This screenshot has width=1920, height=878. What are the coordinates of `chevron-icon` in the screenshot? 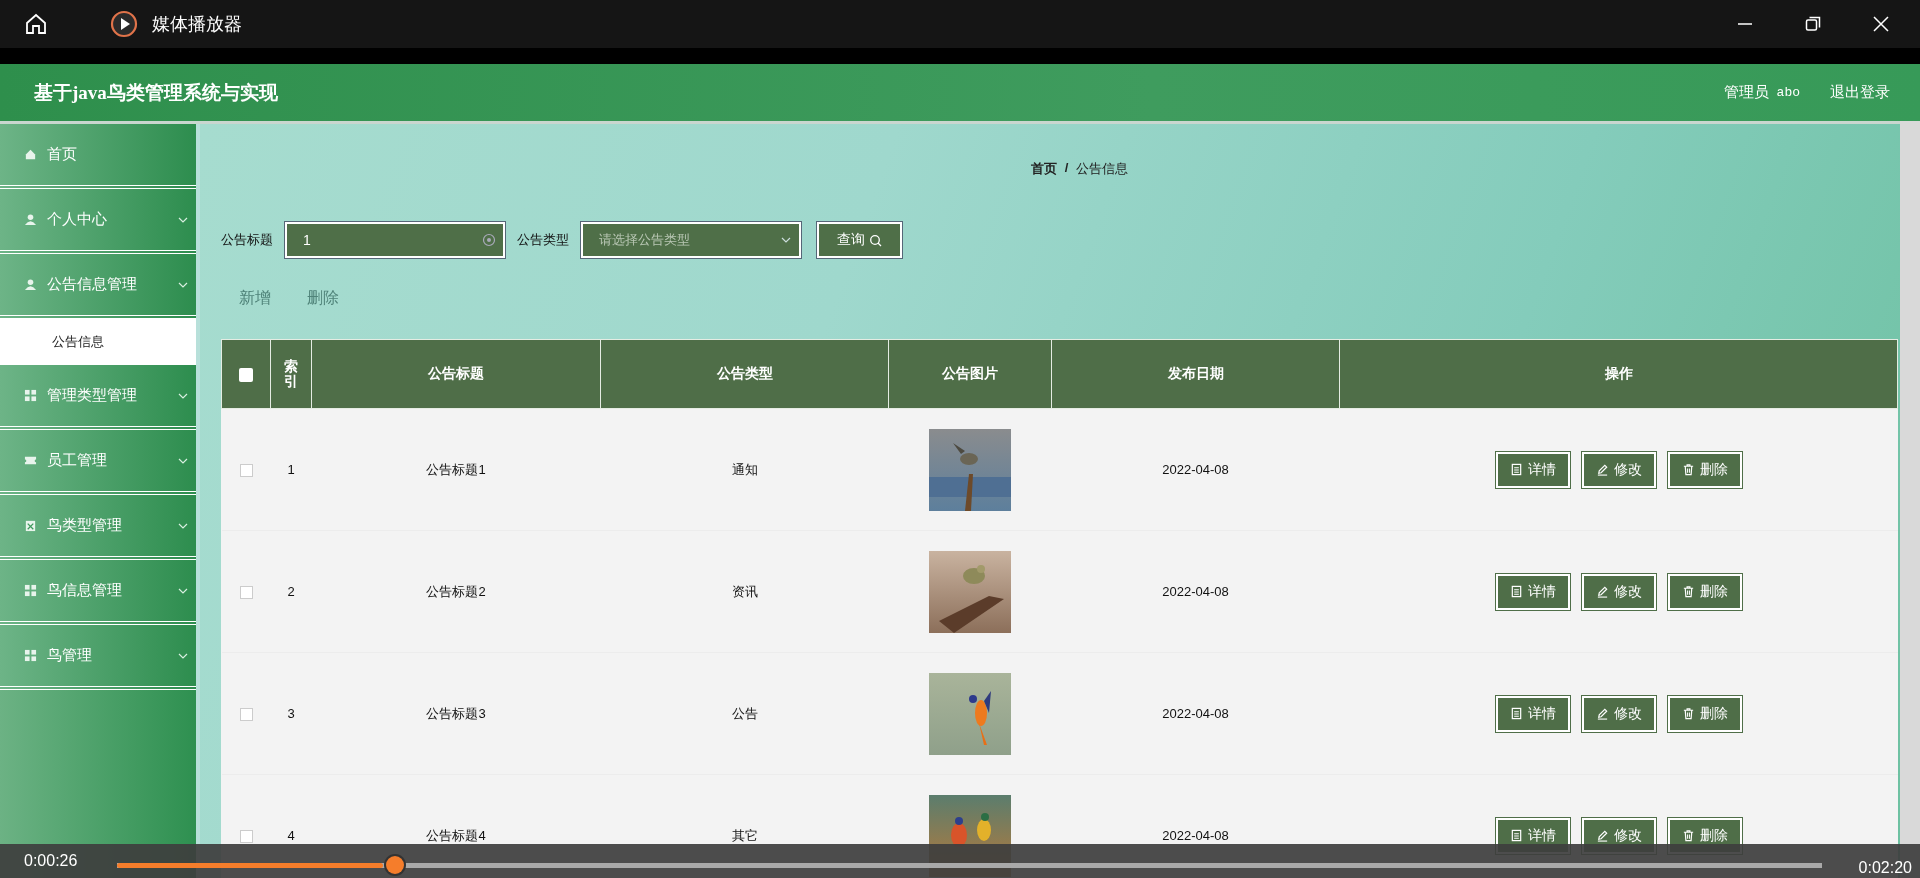 It's located at (786, 240).